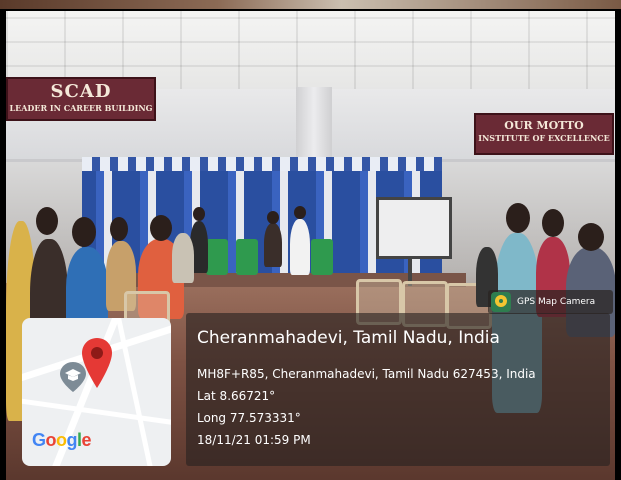 The height and width of the screenshot is (480, 621). Describe the element at coordinates (81, 108) in the screenshot. I see `scad-sign-tagline: LEADER IN CAREER BUILDING` at that location.